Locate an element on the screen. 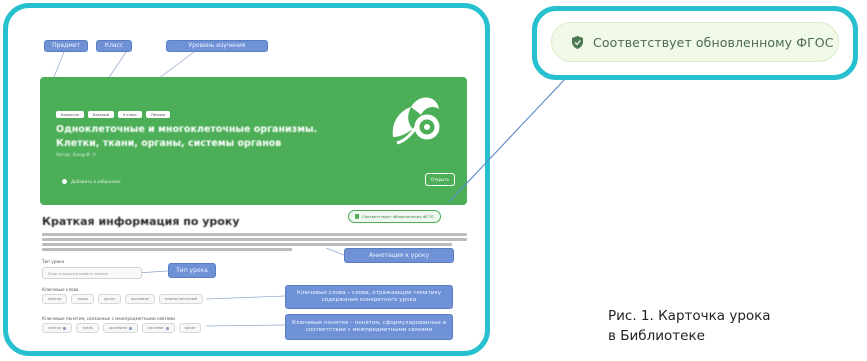 The width and height of the screenshot is (867, 361). concept-pill: ткань is located at coordinates (88, 328).